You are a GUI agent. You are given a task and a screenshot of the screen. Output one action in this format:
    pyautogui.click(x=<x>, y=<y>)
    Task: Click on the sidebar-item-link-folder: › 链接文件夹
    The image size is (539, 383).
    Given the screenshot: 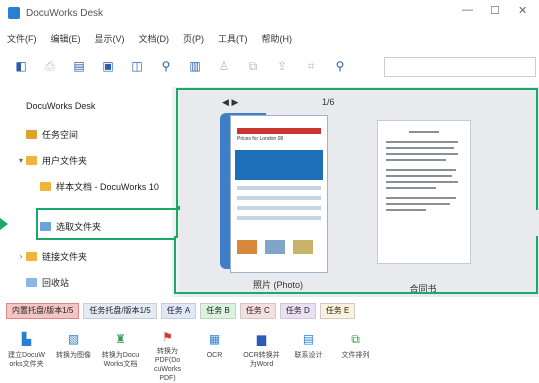 What is the action you would take?
    pyautogui.click(x=51, y=256)
    